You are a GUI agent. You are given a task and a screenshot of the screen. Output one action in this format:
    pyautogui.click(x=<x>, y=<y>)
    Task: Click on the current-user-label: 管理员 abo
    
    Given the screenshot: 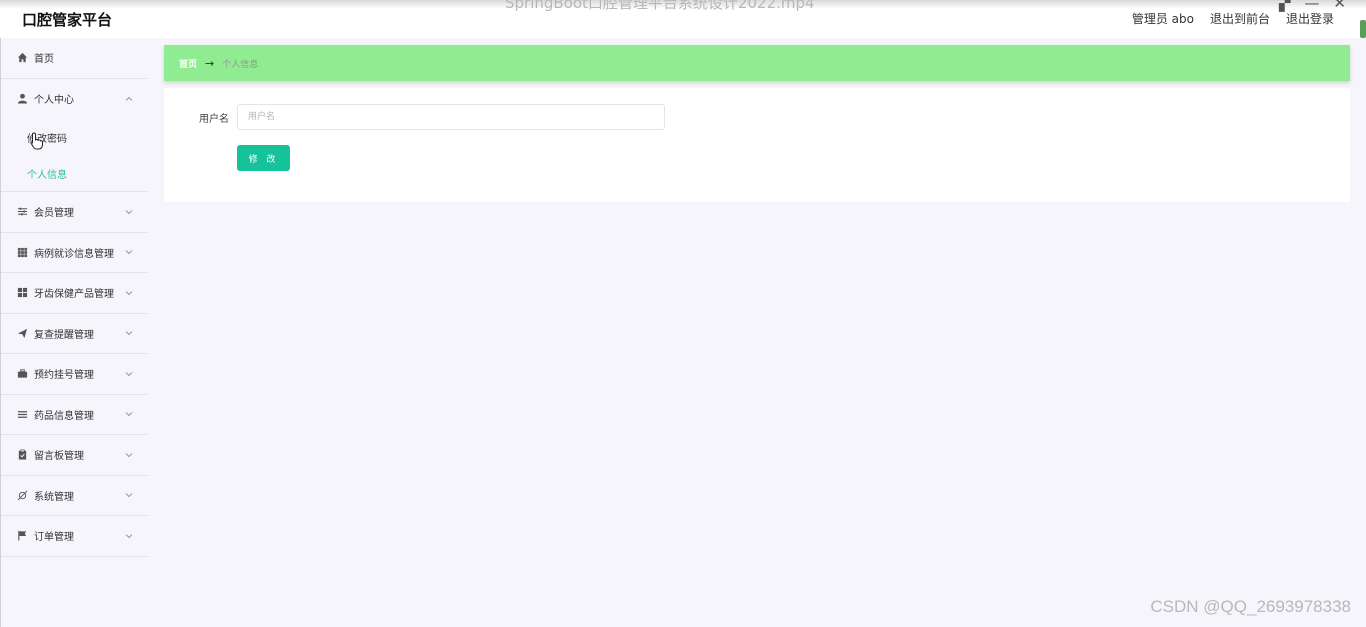 What is the action you would take?
    pyautogui.click(x=1162, y=19)
    